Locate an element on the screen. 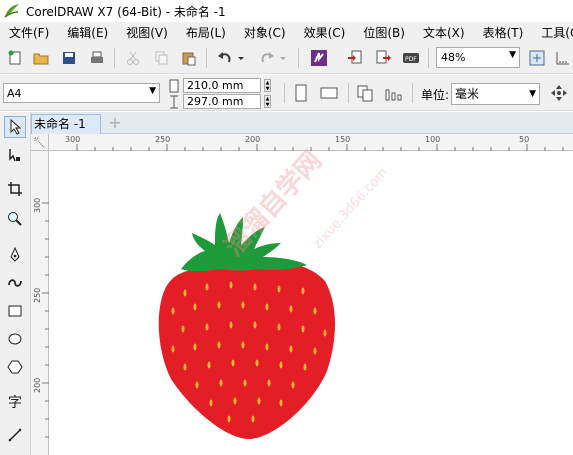 The image size is (573, 455). height-icon is located at coordinates (174, 101).